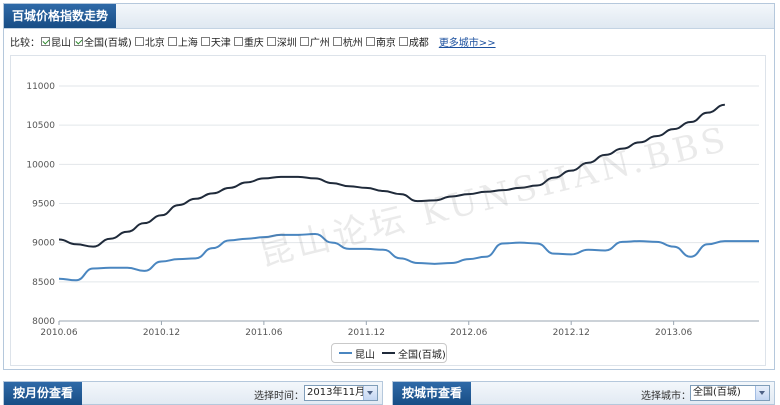 Image resolution: width=780 pixels, height=405 pixels. I want to click on compare-city-label: 重庆, so click(254, 41).